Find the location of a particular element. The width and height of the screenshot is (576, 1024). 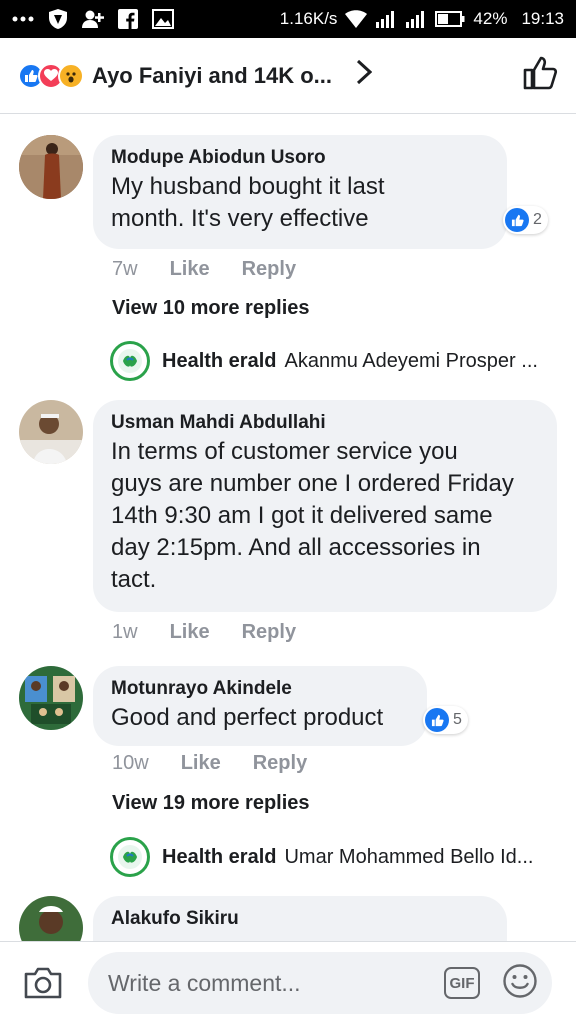

comment-input-wrap: GIF is located at coordinates (320, 983).